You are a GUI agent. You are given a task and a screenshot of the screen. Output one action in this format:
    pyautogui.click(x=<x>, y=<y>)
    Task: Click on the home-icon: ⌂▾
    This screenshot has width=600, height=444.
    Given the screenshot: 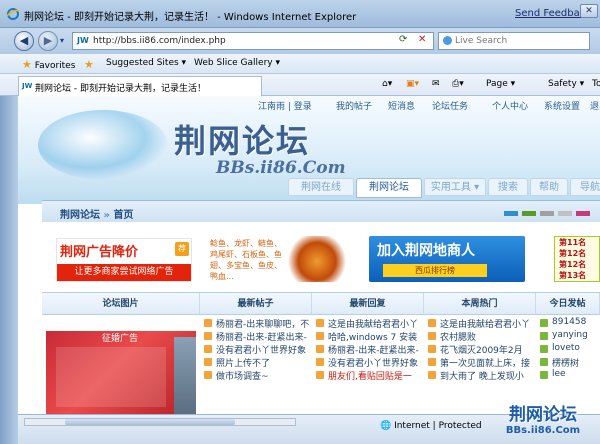 What is the action you would take?
    pyautogui.click(x=387, y=84)
    